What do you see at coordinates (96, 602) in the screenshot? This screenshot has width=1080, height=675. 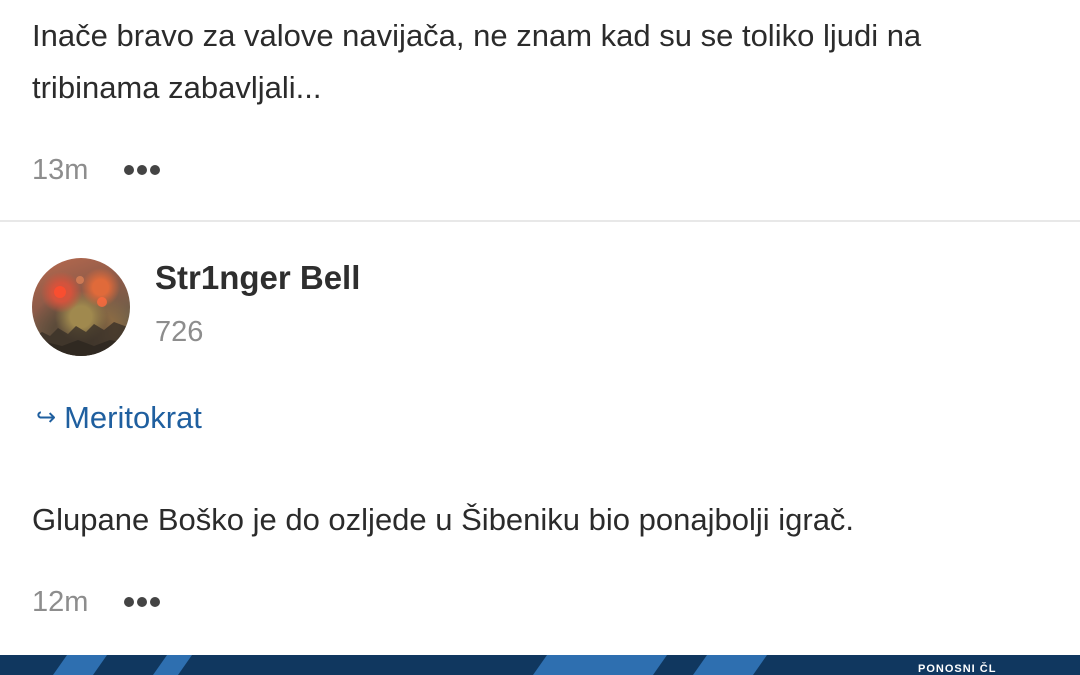 I see `comment-meta: 12m` at bounding box center [96, 602].